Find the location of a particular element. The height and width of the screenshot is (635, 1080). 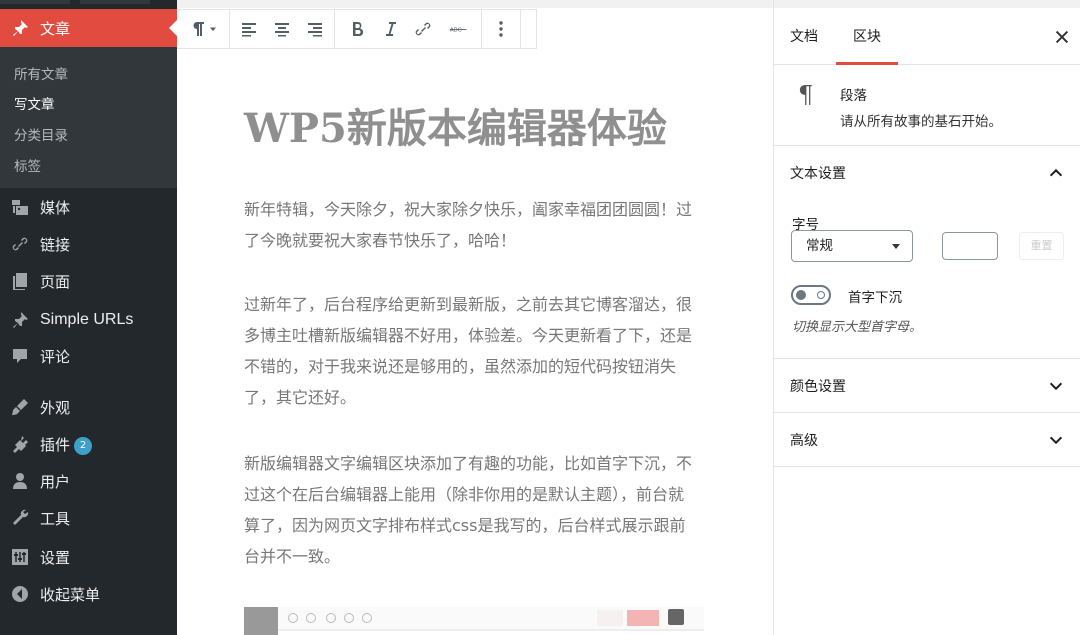

menu-item-simple-urls: Simple URLs is located at coordinates (88, 320).